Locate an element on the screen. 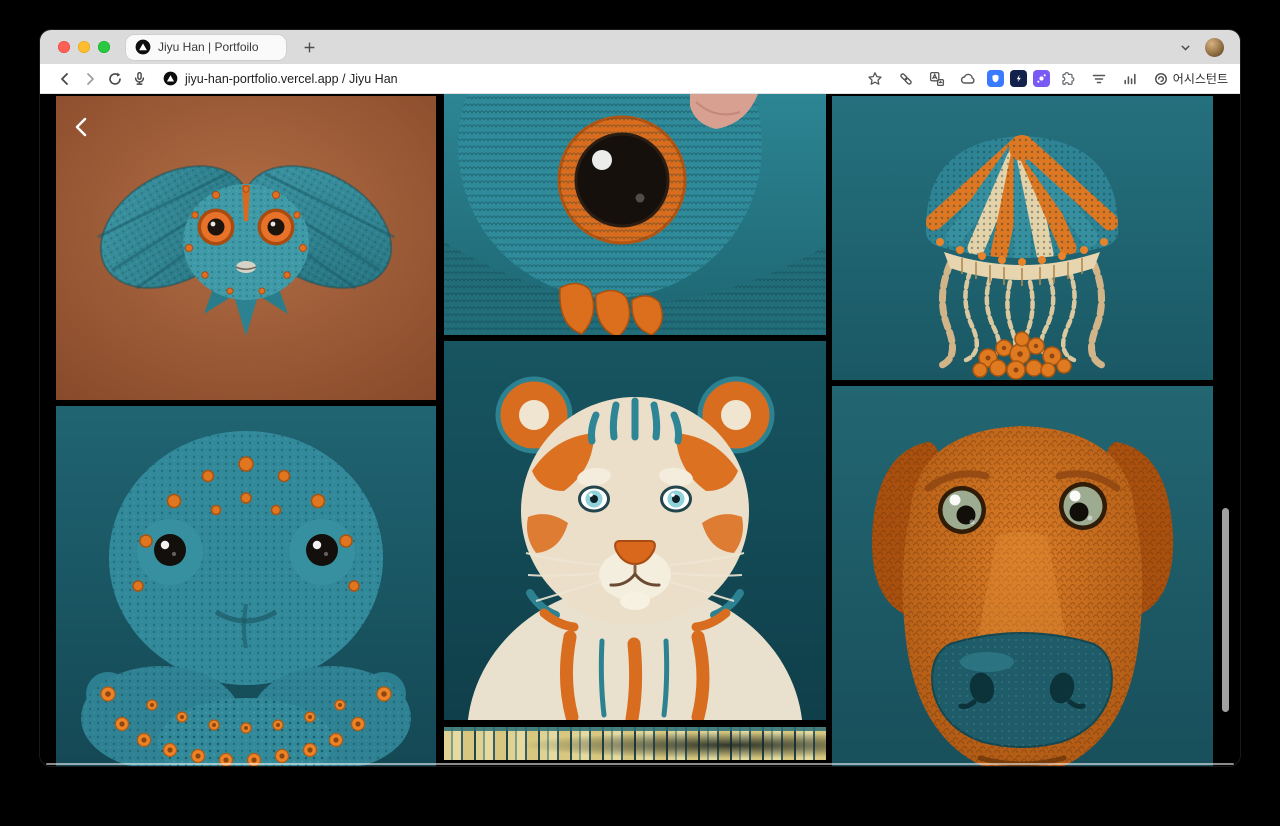 This screenshot has height=826, width=1280. microphone-icon is located at coordinates (139, 78).